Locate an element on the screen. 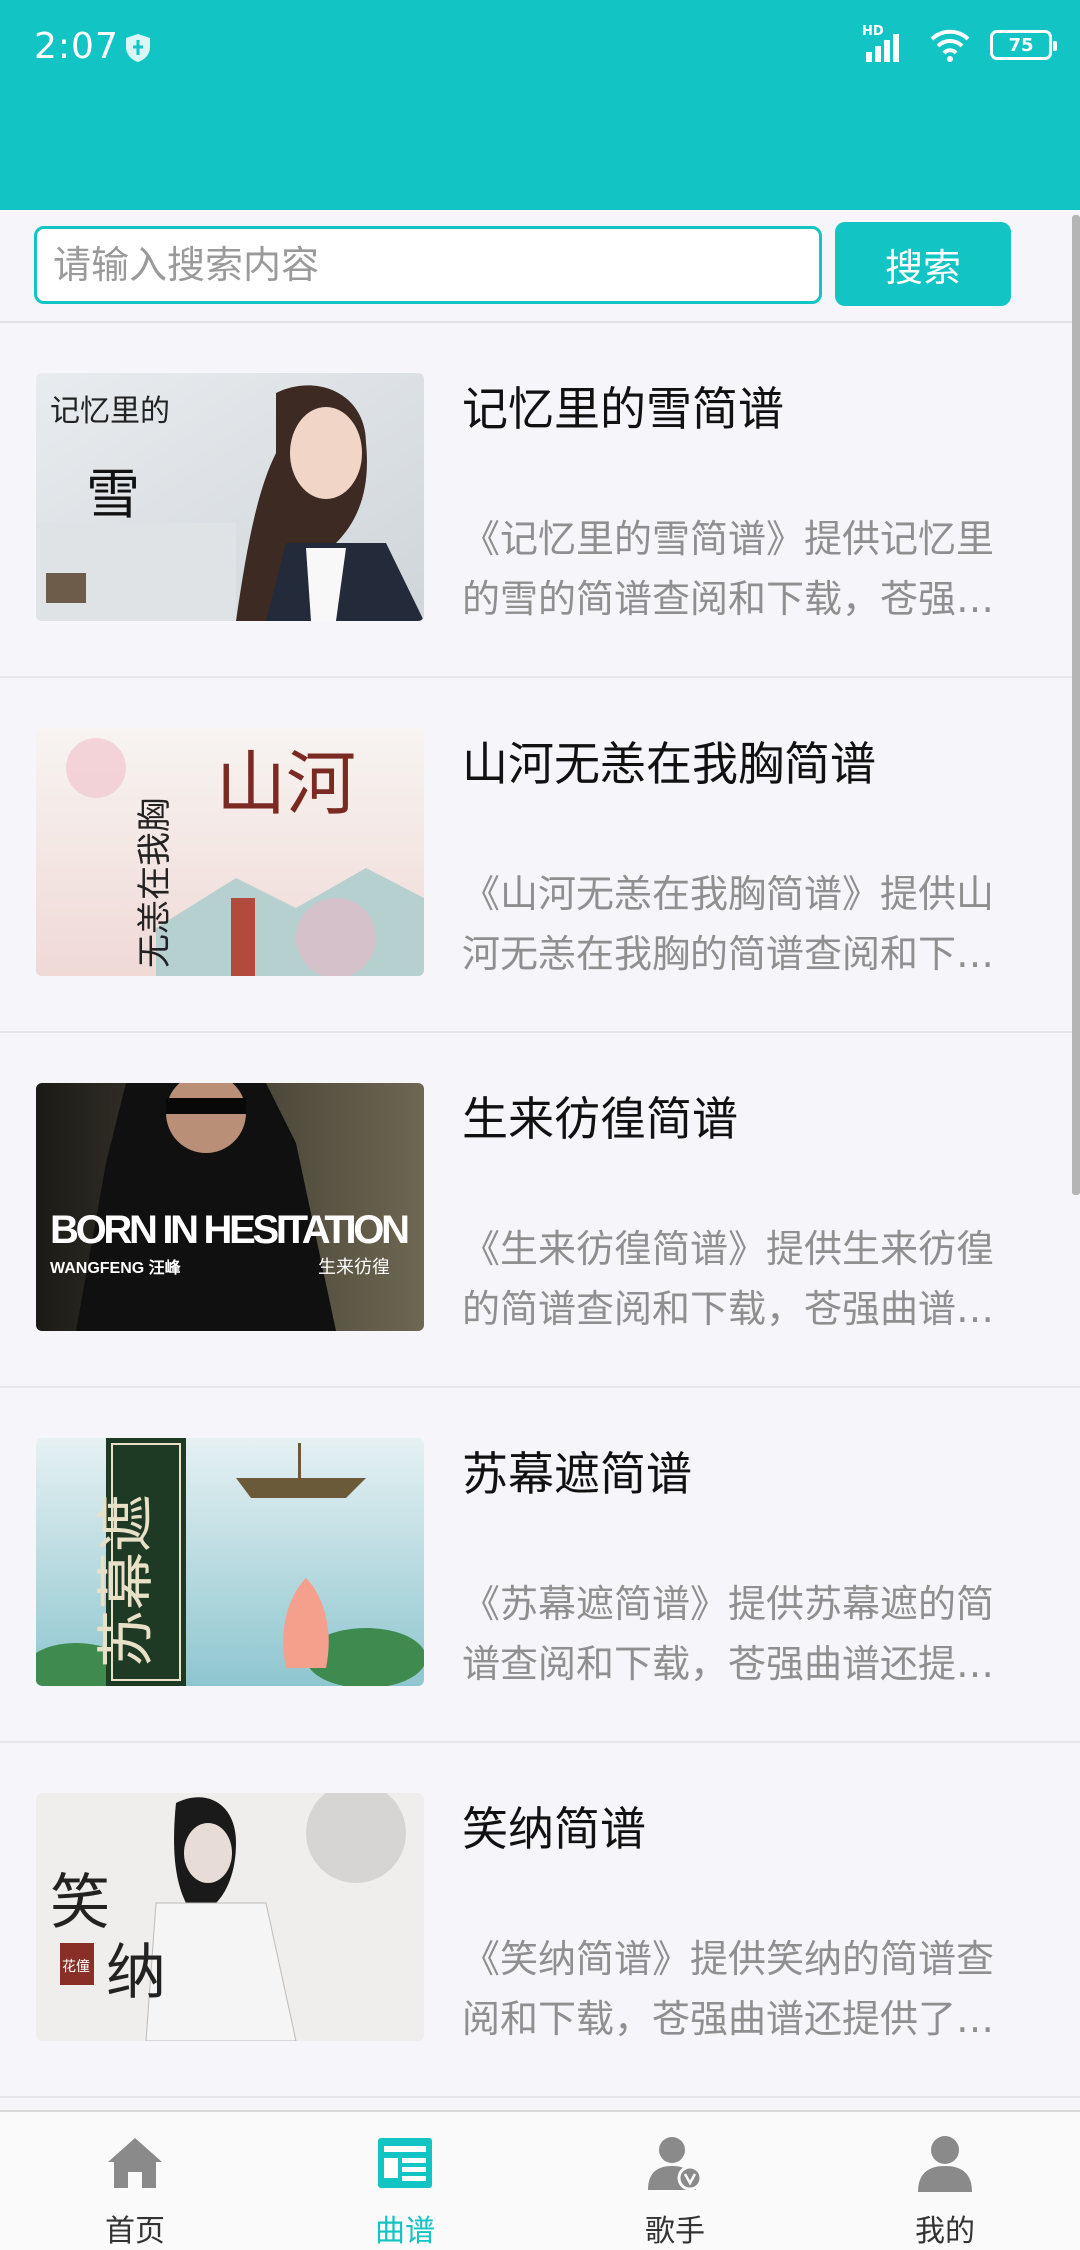 This screenshot has height=2250, width=1080. bottom-tab-bar: 首页 曲谱 歌手 我的 is located at coordinates (540, 2180).